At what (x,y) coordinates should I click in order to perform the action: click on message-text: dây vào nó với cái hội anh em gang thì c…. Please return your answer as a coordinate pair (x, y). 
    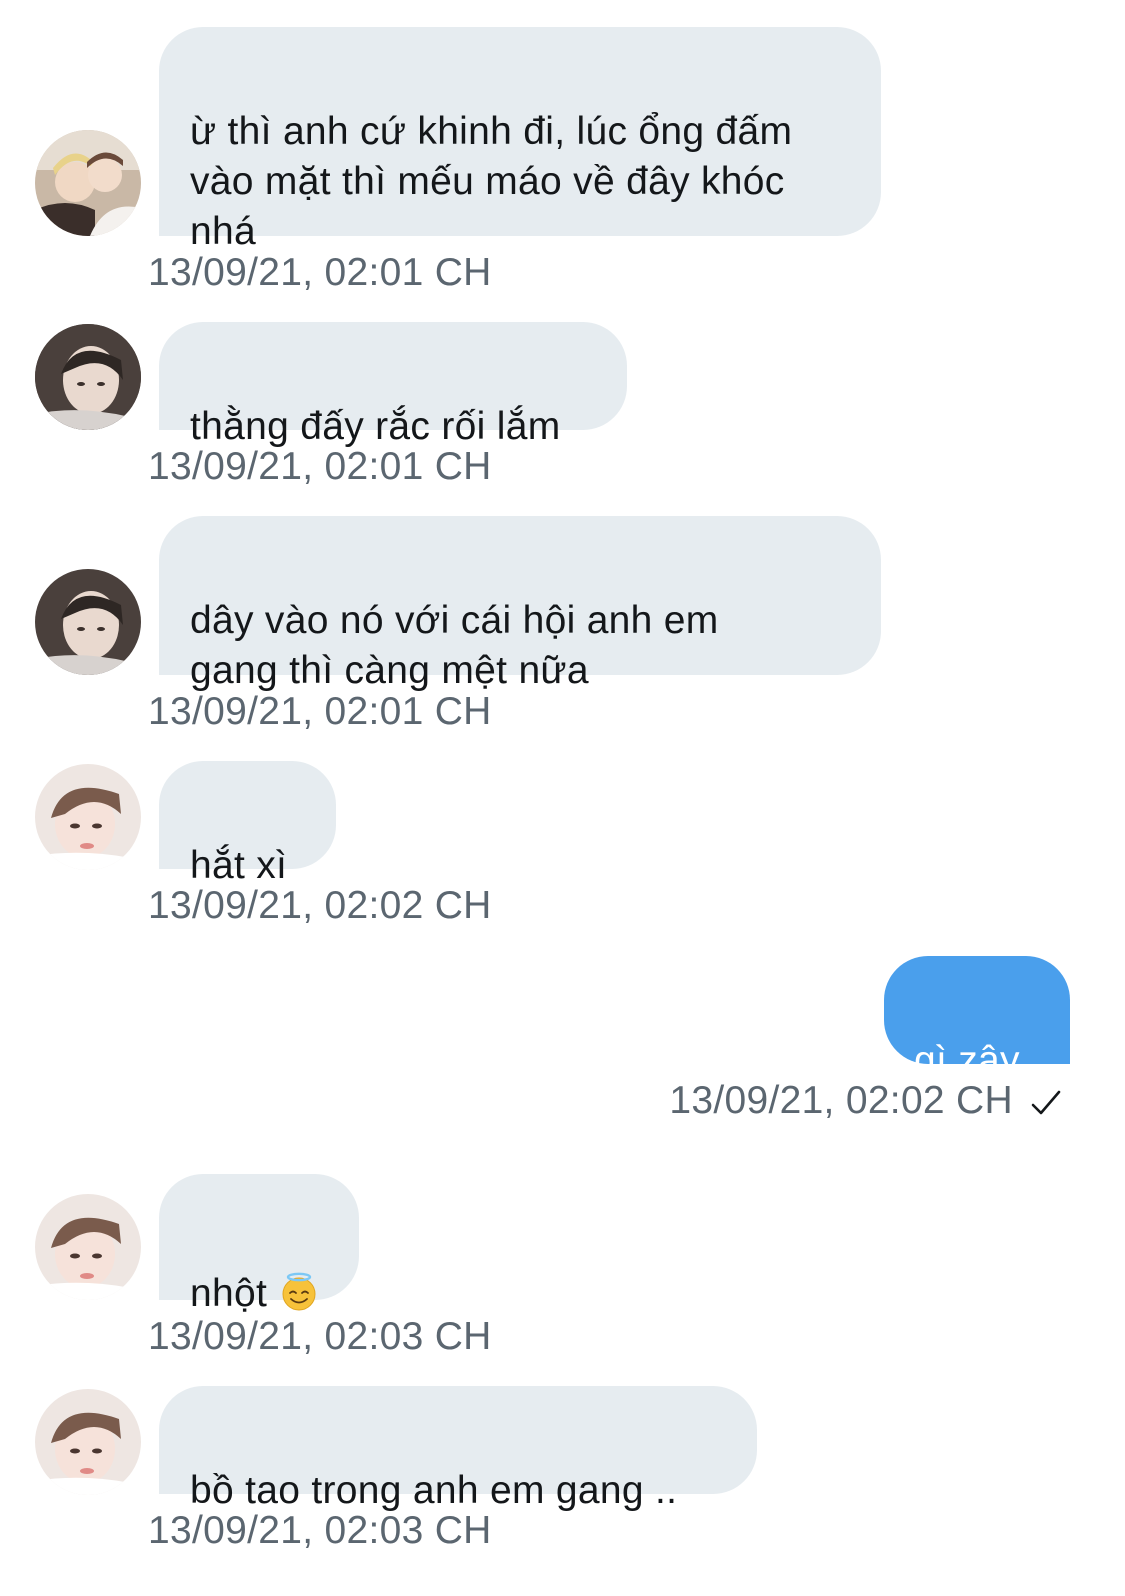
    Looking at the image, I should click on (454, 645).